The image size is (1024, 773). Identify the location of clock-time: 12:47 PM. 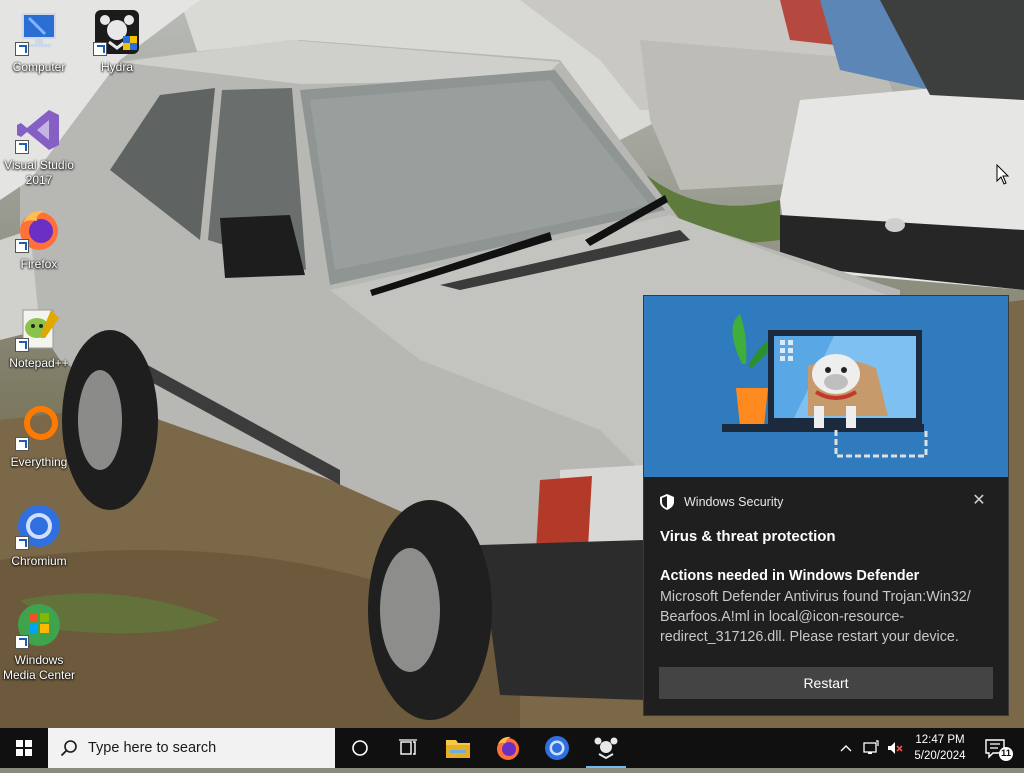
(940, 740).